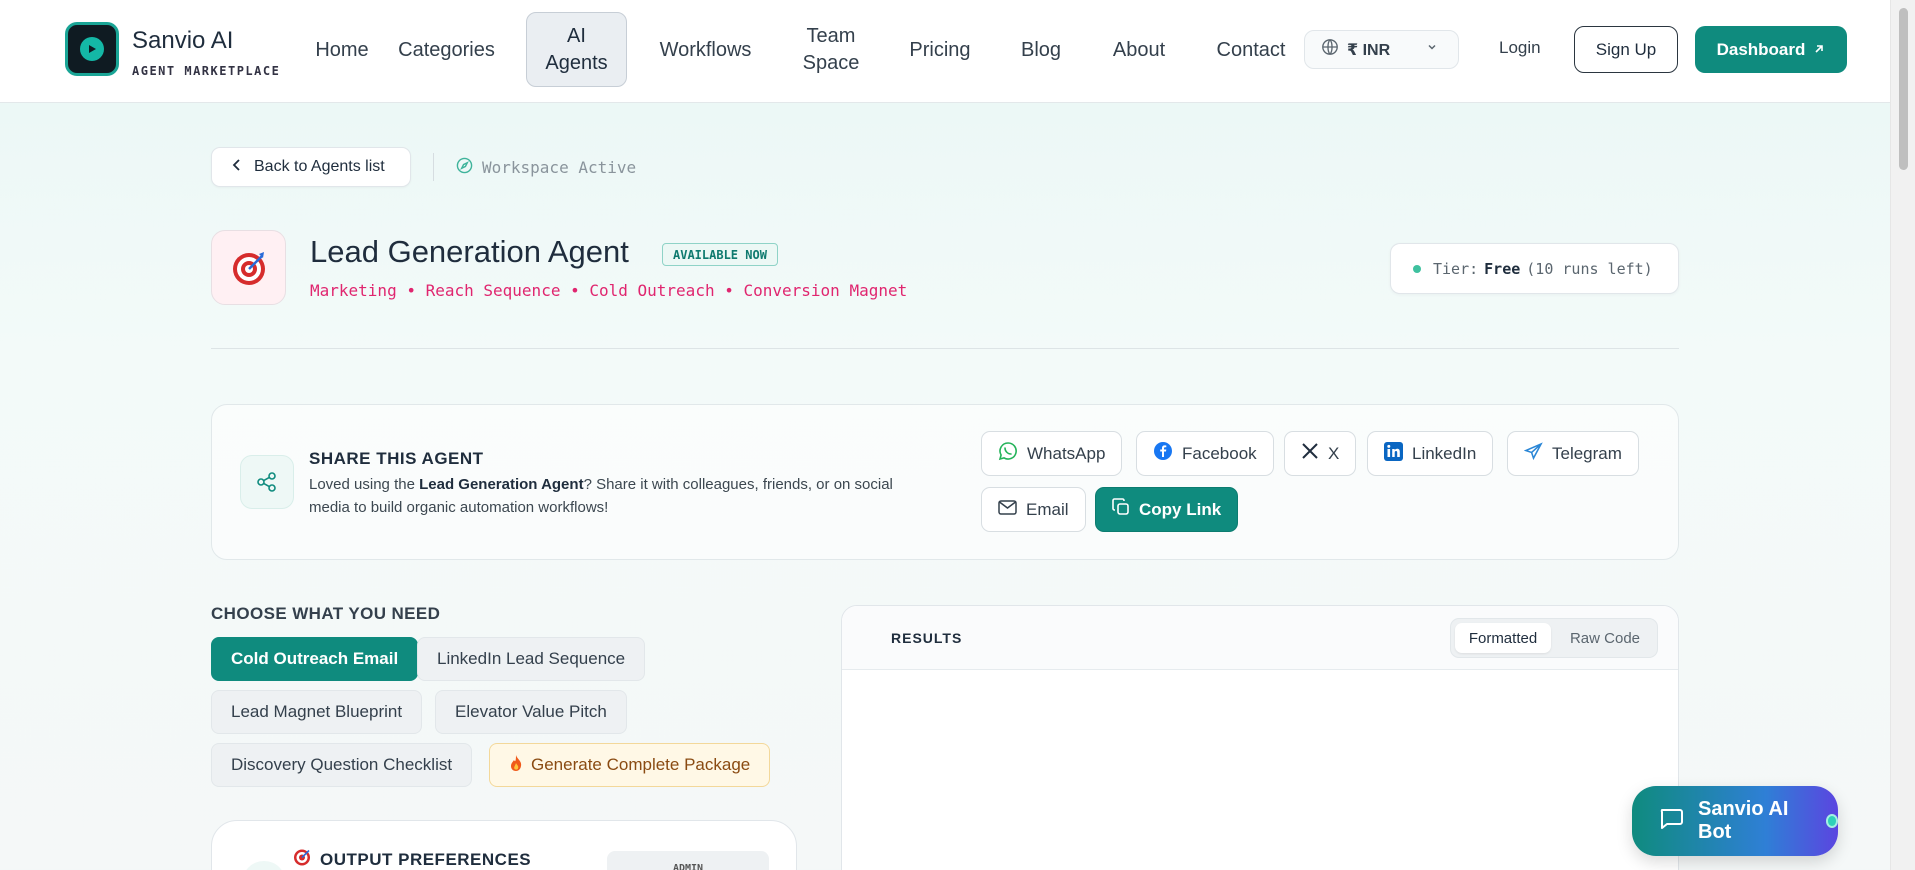 The image size is (1915, 870). What do you see at coordinates (940, 50) in the screenshot?
I see `nav-pricing: Pricing` at bounding box center [940, 50].